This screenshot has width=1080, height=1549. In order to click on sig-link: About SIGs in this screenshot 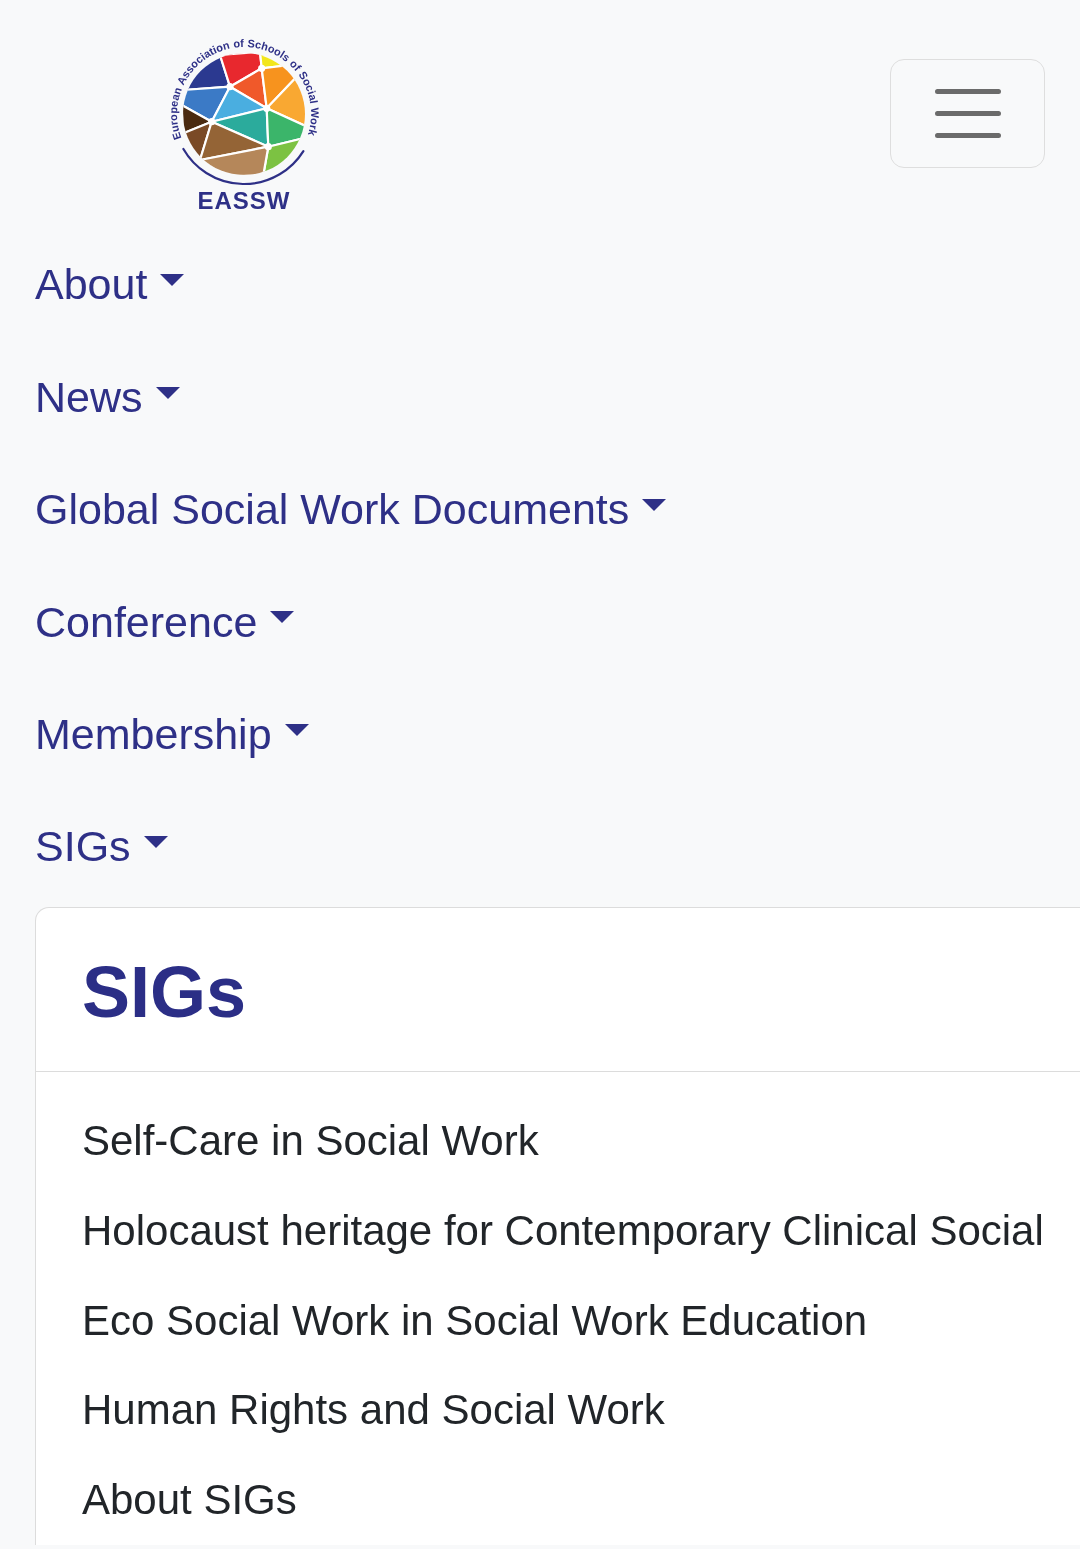, I will do `click(189, 1500)`.